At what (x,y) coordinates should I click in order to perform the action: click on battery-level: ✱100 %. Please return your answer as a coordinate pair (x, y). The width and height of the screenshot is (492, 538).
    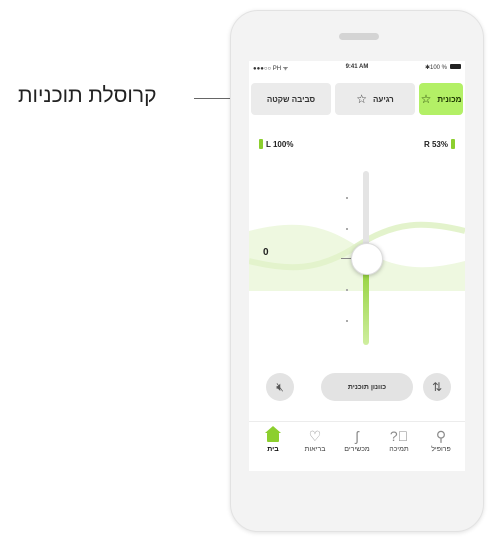
    Looking at the image, I should click on (435, 68).